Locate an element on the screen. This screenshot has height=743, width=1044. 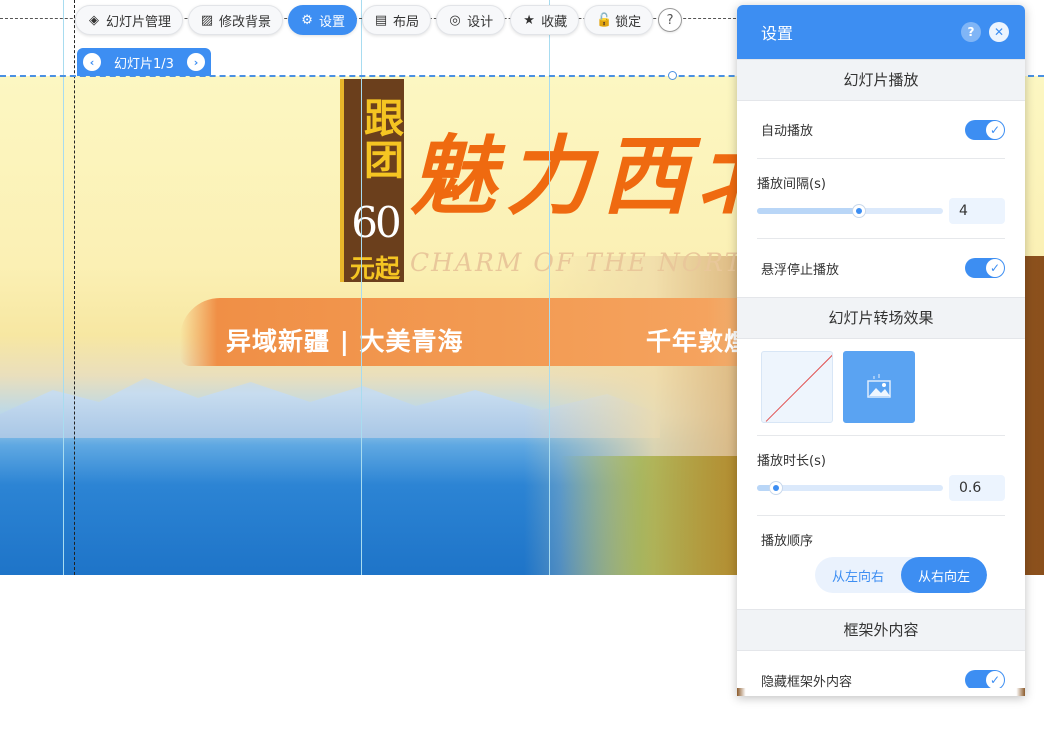
interval-input: 4 is located at coordinates (977, 211).